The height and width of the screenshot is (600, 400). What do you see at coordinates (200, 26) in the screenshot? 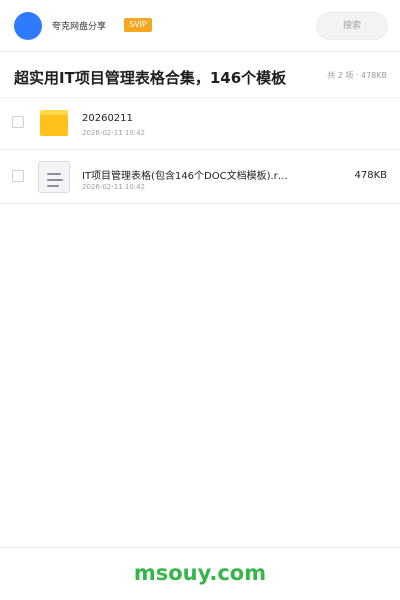
I see `top-bar: 夸克网盘分享 SVIP 搜索` at bounding box center [200, 26].